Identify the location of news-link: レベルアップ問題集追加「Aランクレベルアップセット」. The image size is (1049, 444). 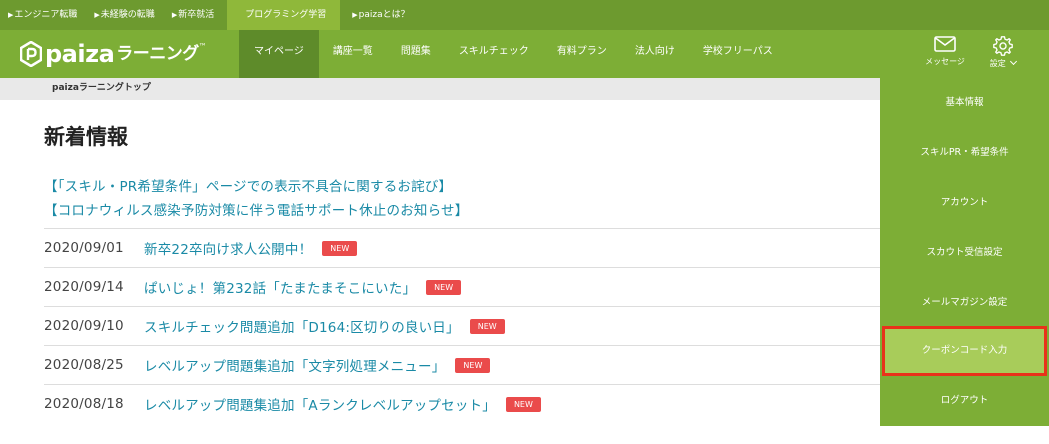
(320, 404).